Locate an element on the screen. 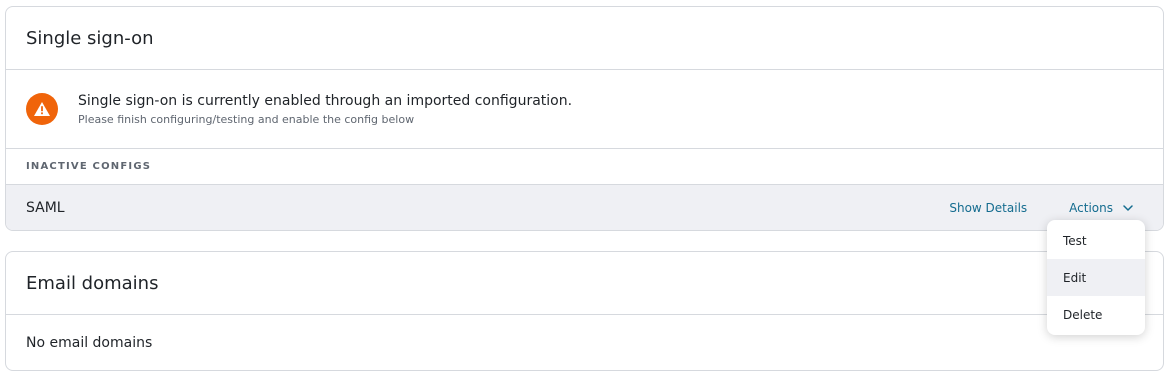 This screenshot has width=1170, height=371. email-domains-title: Email domains is located at coordinates (92, 283).